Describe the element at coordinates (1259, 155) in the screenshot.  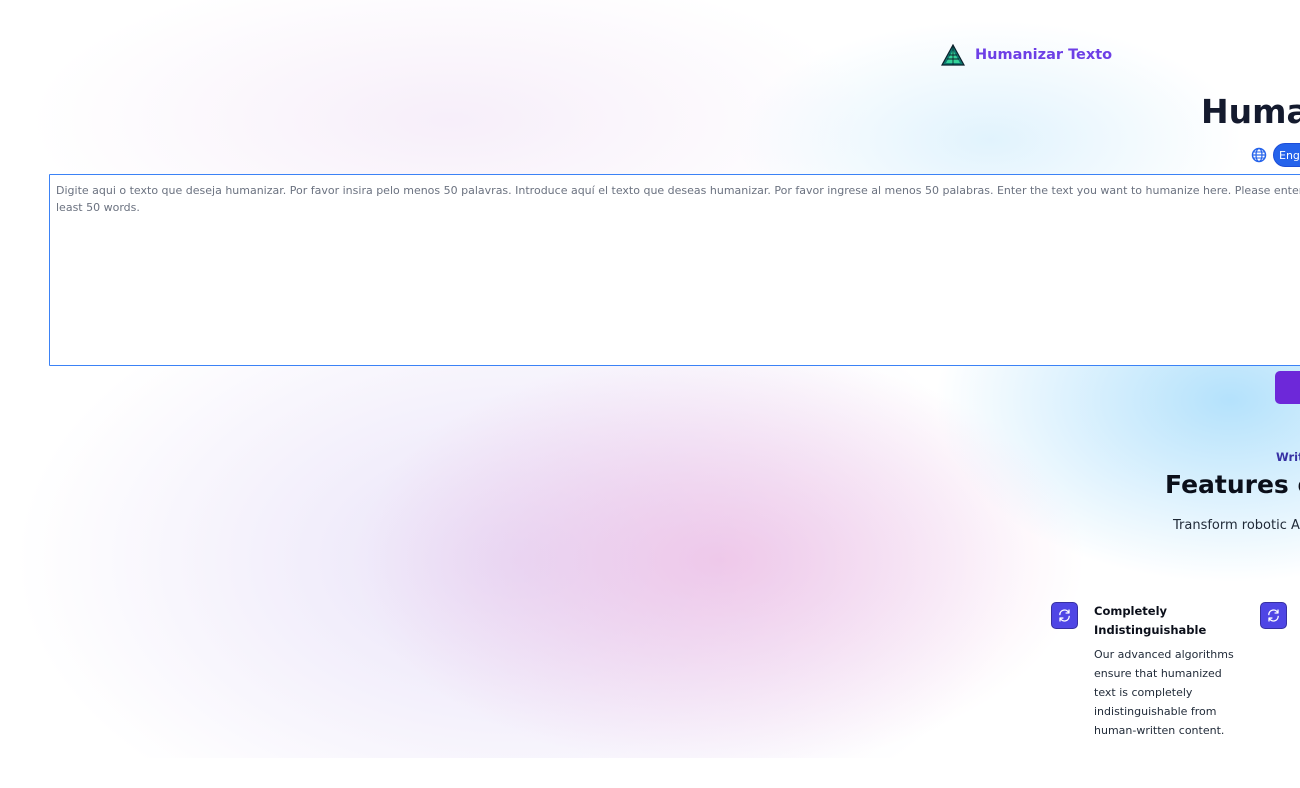
I see `globe-icon` at that location.